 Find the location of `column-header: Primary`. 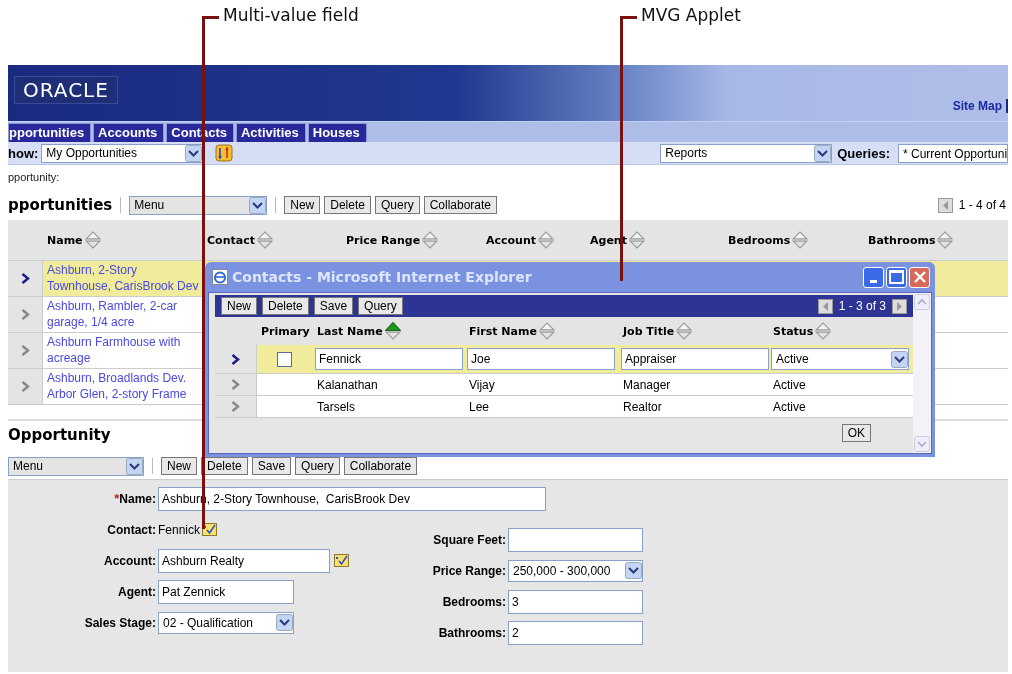

column-header: Primary is located at coordinates (285, 331).